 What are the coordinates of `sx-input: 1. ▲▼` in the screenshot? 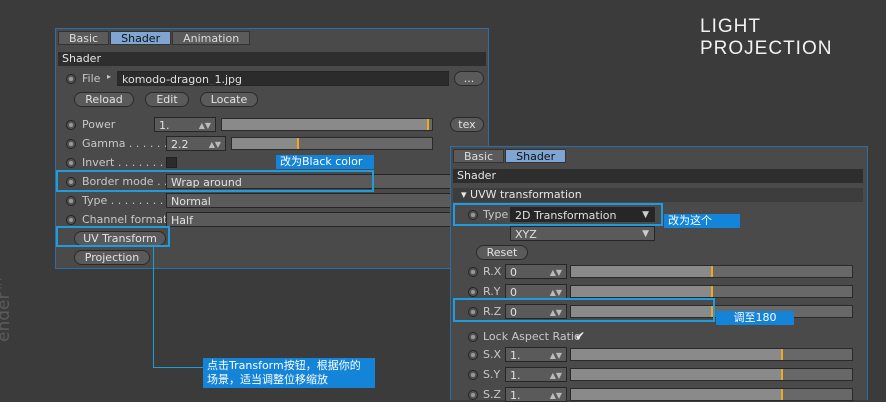 It's located at (536, 354).